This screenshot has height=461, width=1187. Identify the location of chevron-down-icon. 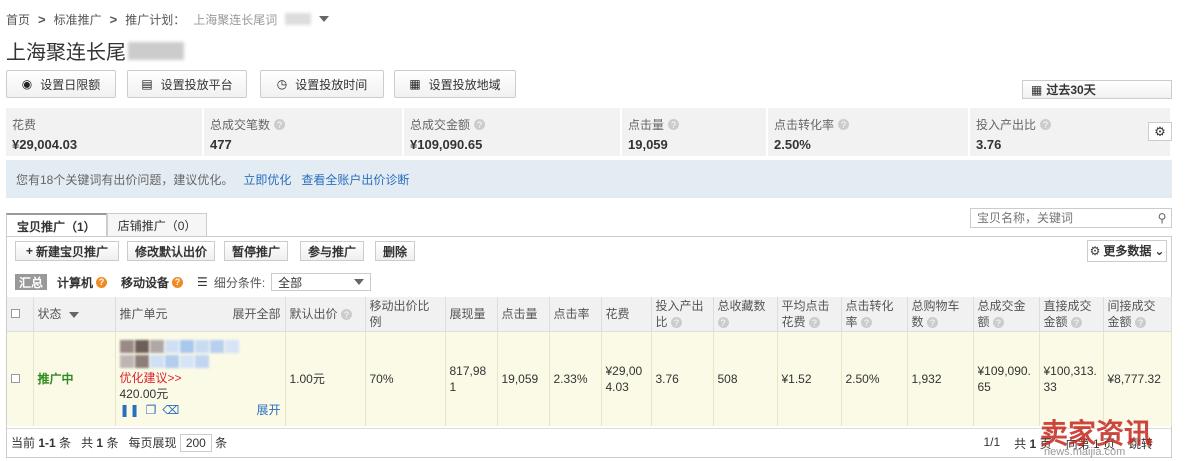
(324, 19).